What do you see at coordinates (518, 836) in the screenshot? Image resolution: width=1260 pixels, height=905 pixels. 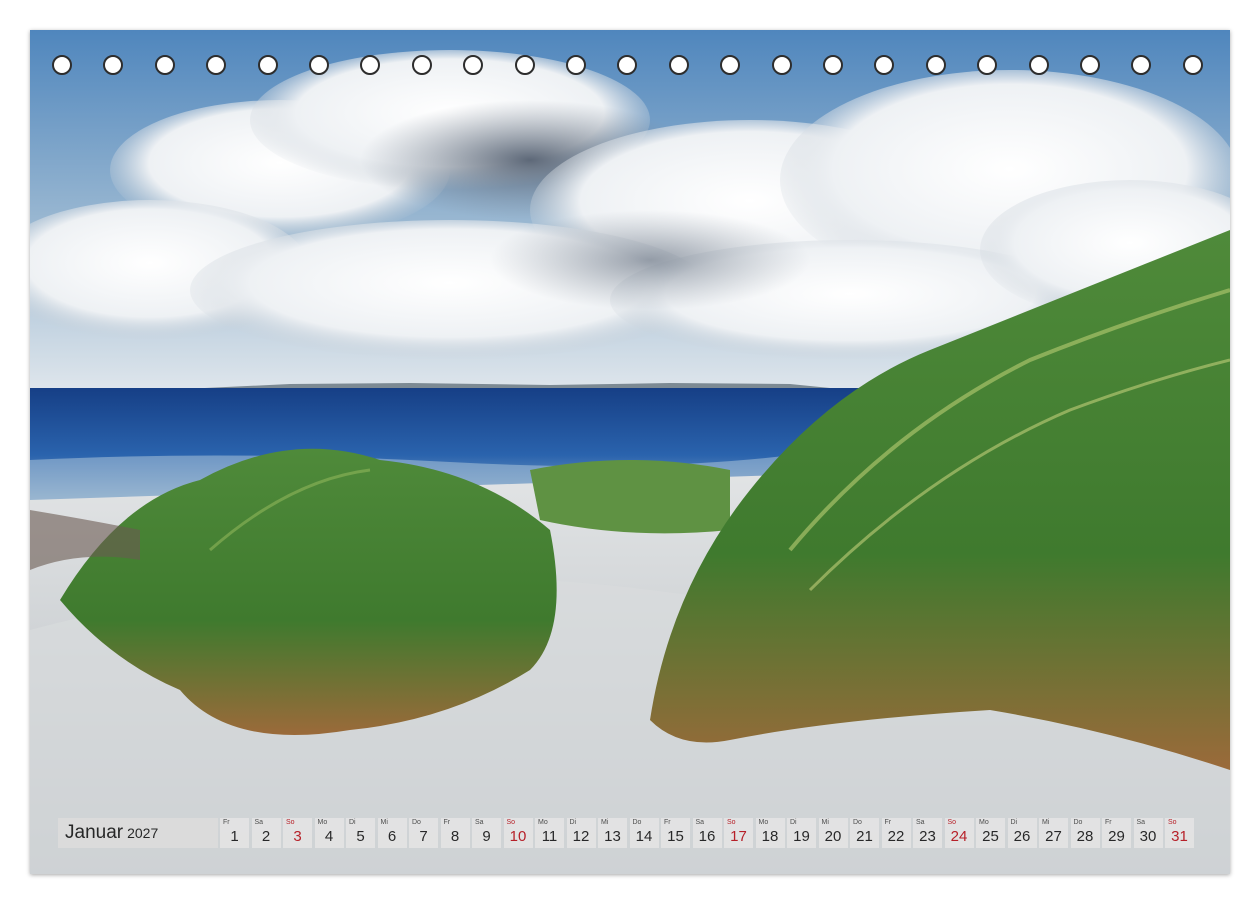 I see `day-number: 10` at bounding box center [518, 836].